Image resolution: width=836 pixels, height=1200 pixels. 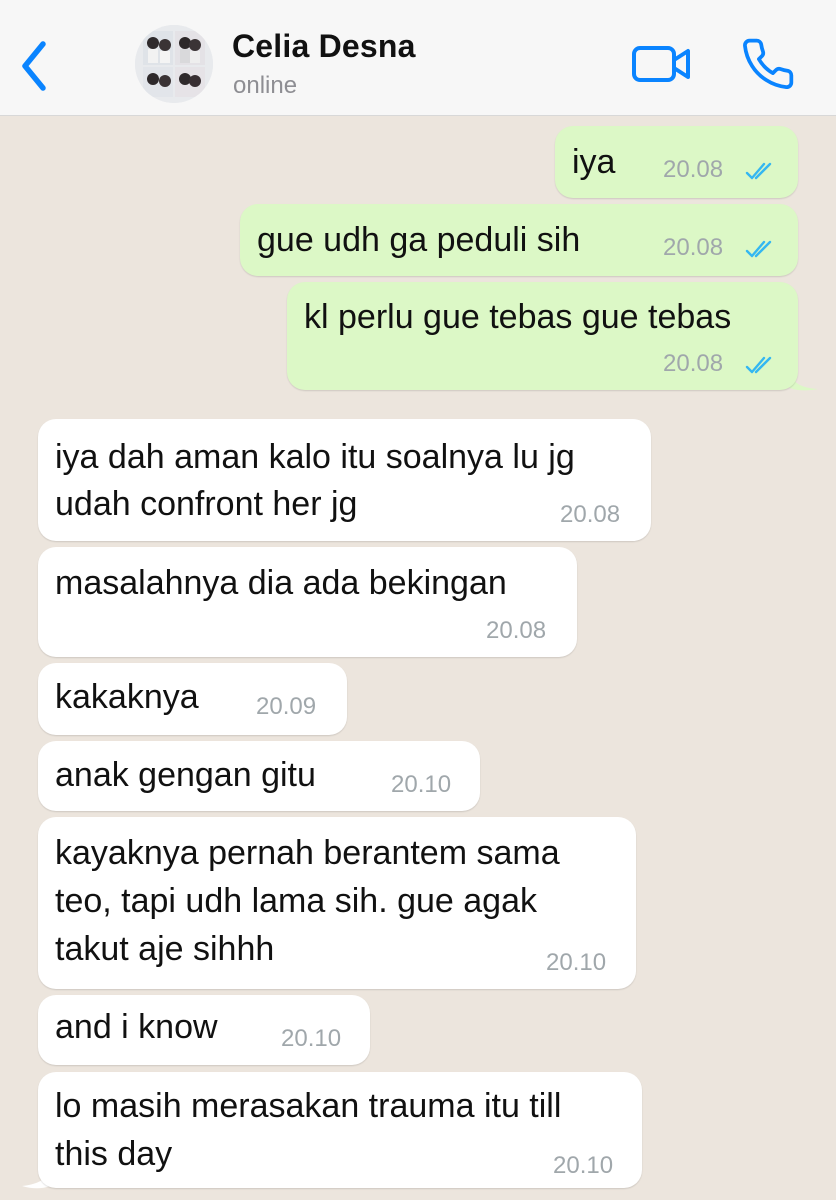 I want to click on contact-name: Celia Desna, so click(x=324, y=46).